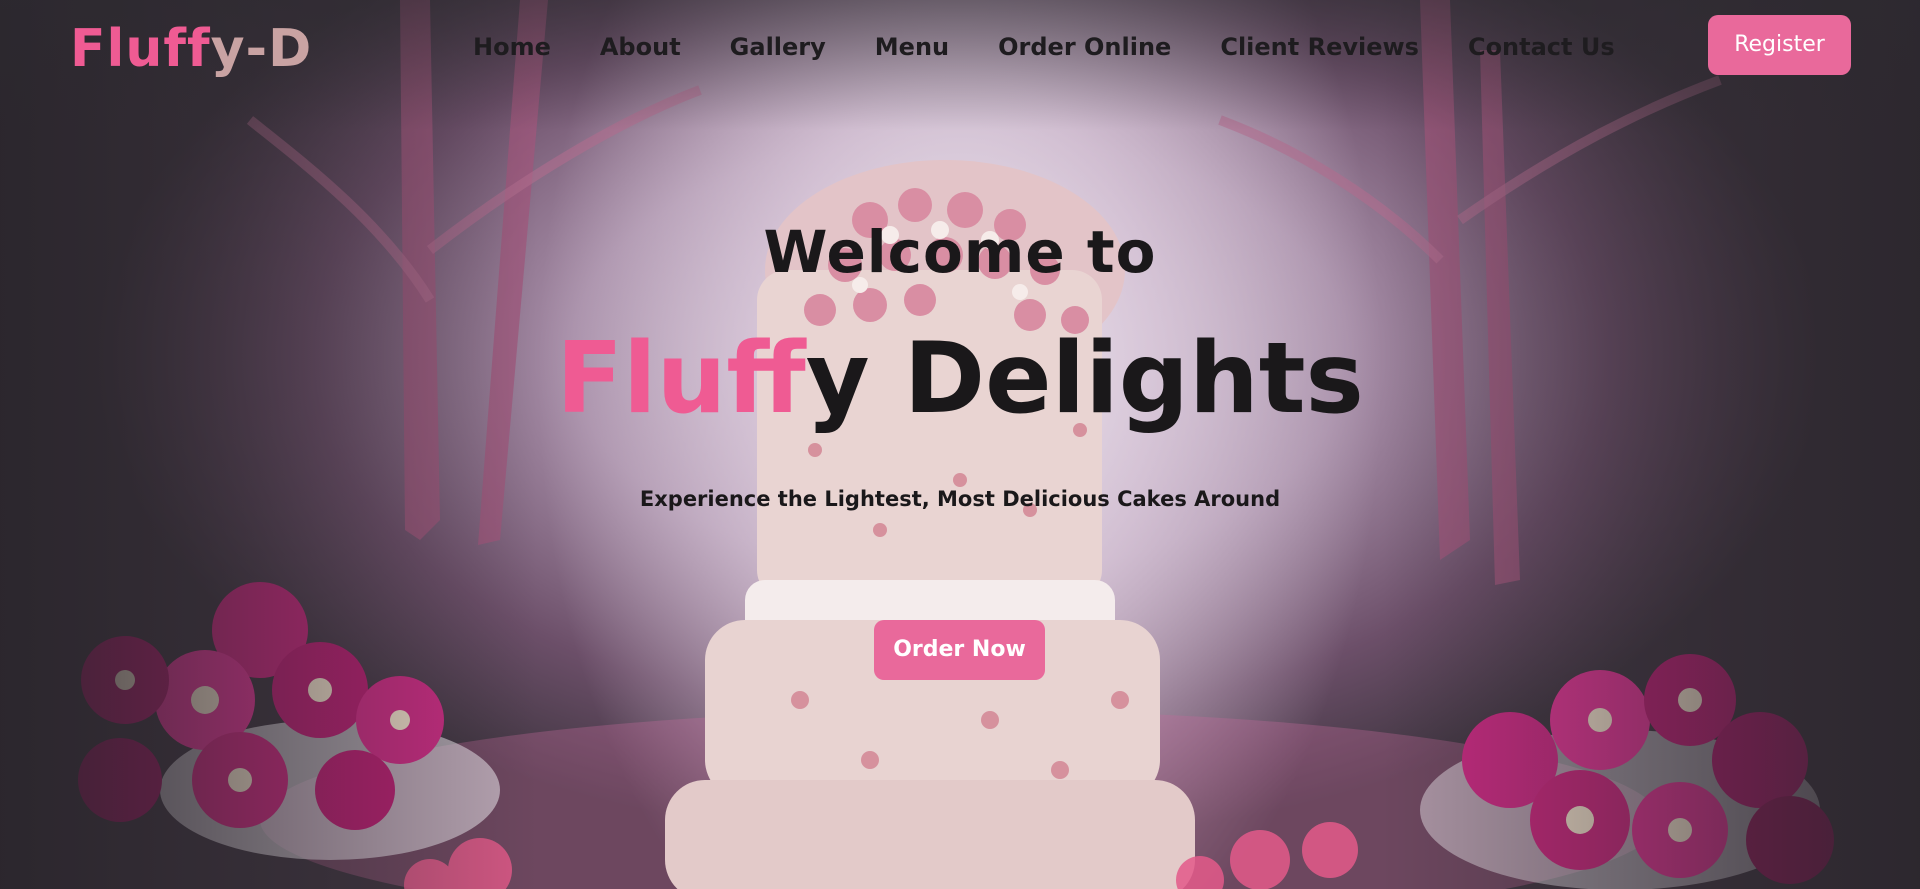 This screenshot has width=1920, height=889. What do you see at coordinates (512, 47) in the screenshot?
I see `nav-home: Home` at bounding box center [512, 47].